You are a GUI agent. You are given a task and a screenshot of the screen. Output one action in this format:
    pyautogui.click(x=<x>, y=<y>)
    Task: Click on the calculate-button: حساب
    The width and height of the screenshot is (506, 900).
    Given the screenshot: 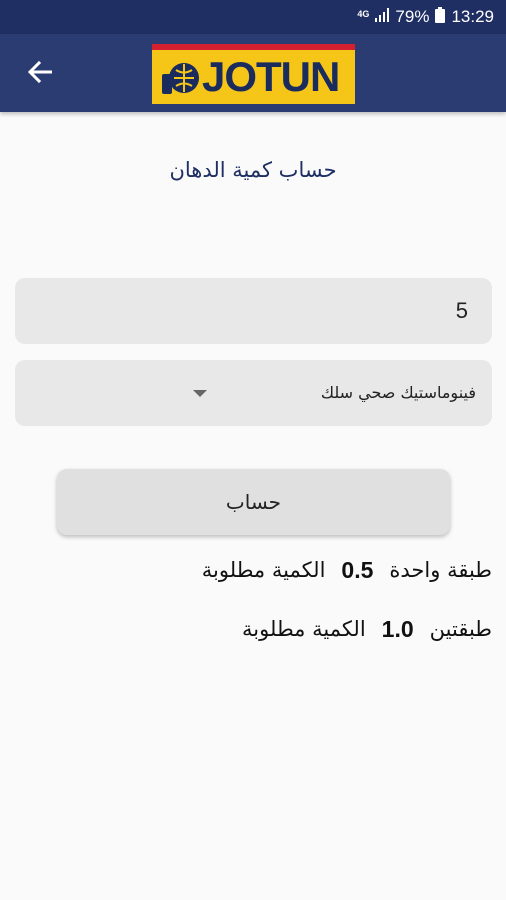 What is the action you would take?
    pyautogui.click(x=253, y=502)
    